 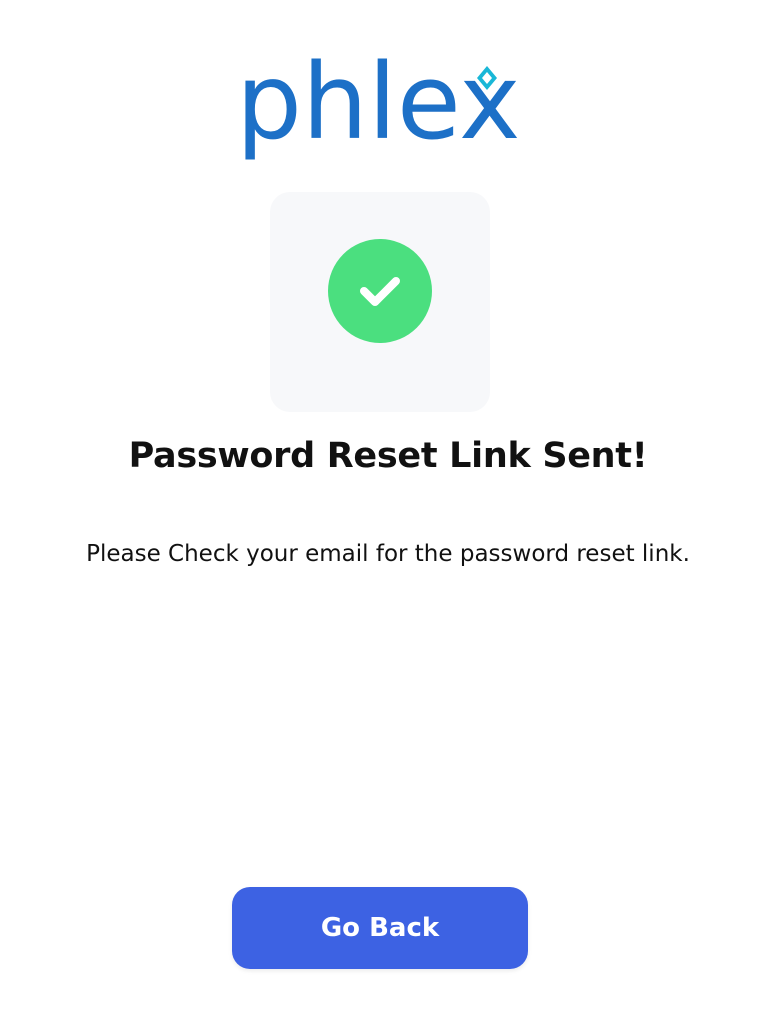 I want to click on phlex-logo: phlex, so click(x=381, y=113).